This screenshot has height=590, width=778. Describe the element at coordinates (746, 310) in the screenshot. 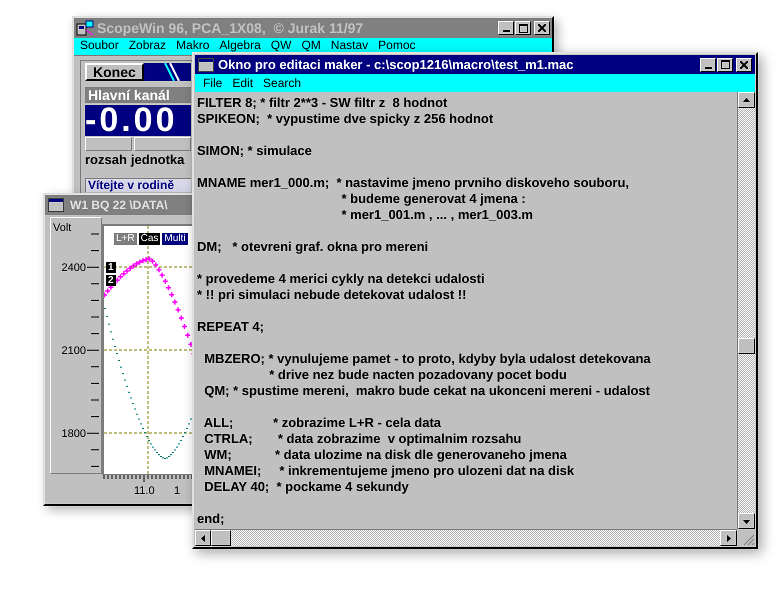

I see `vertical-scrollbar` at that location.